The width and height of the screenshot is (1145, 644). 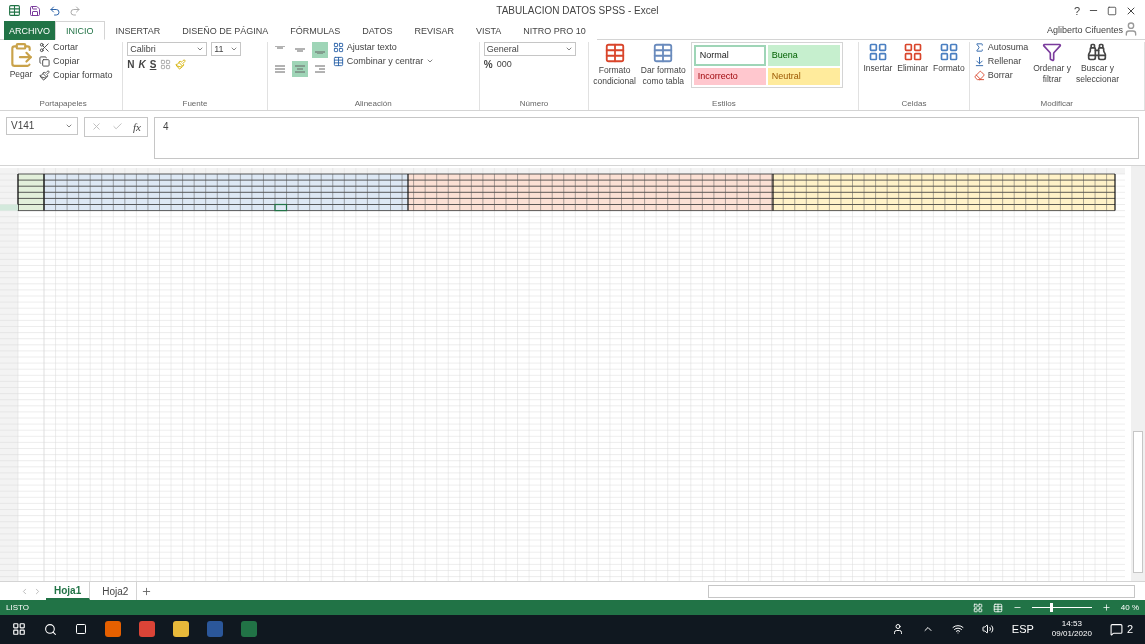 I want to click on thousands-button: 000, so click(x=504, y=64).